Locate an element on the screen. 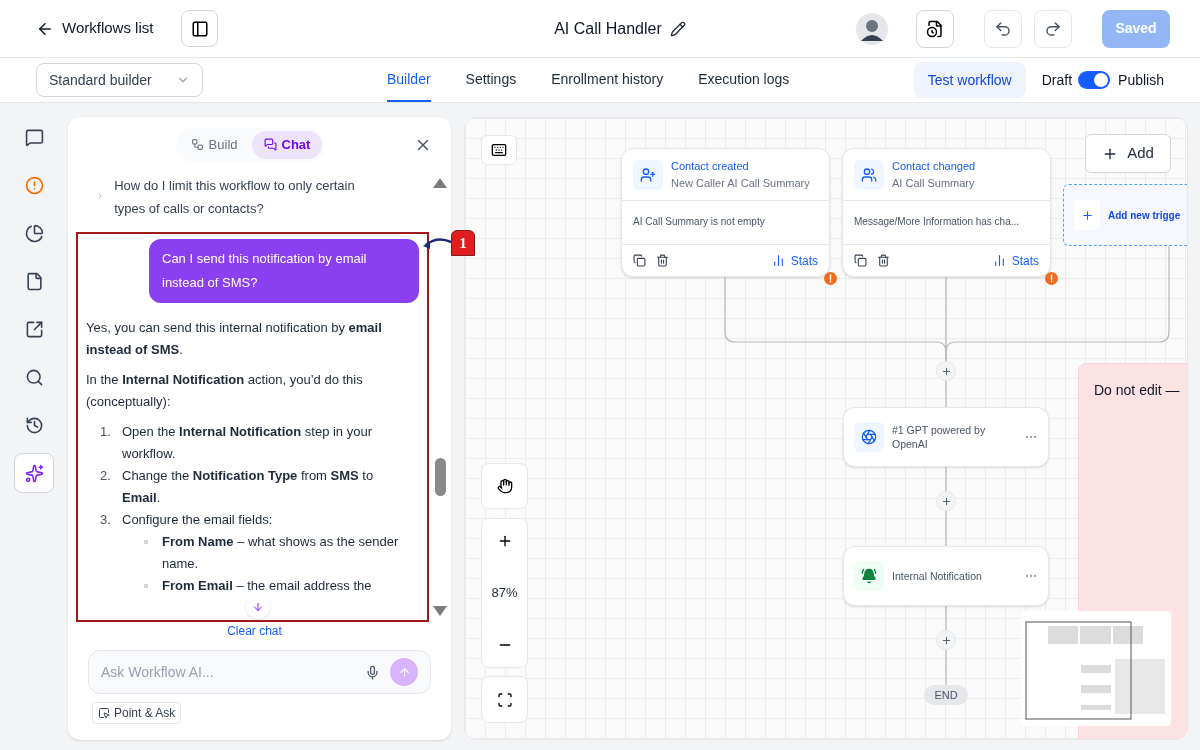 This screenshot has height=750, width=1200. tab: Settings is located at coordinates (491, 80).